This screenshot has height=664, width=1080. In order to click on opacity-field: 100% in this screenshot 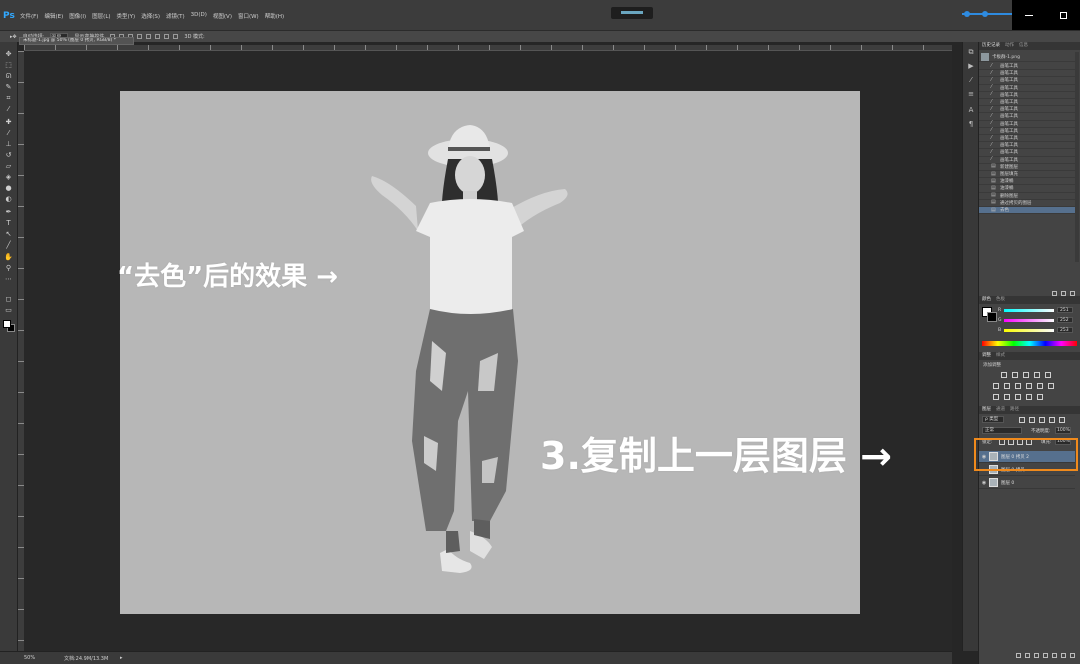, I will do `click(1063, 430)`.